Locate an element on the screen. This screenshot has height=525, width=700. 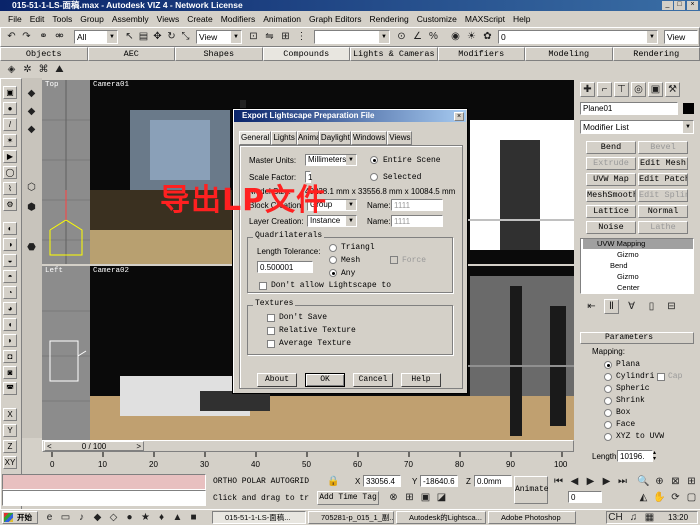
quicklaunch-media-icon: ♪ is located at coordinates (81, 517).